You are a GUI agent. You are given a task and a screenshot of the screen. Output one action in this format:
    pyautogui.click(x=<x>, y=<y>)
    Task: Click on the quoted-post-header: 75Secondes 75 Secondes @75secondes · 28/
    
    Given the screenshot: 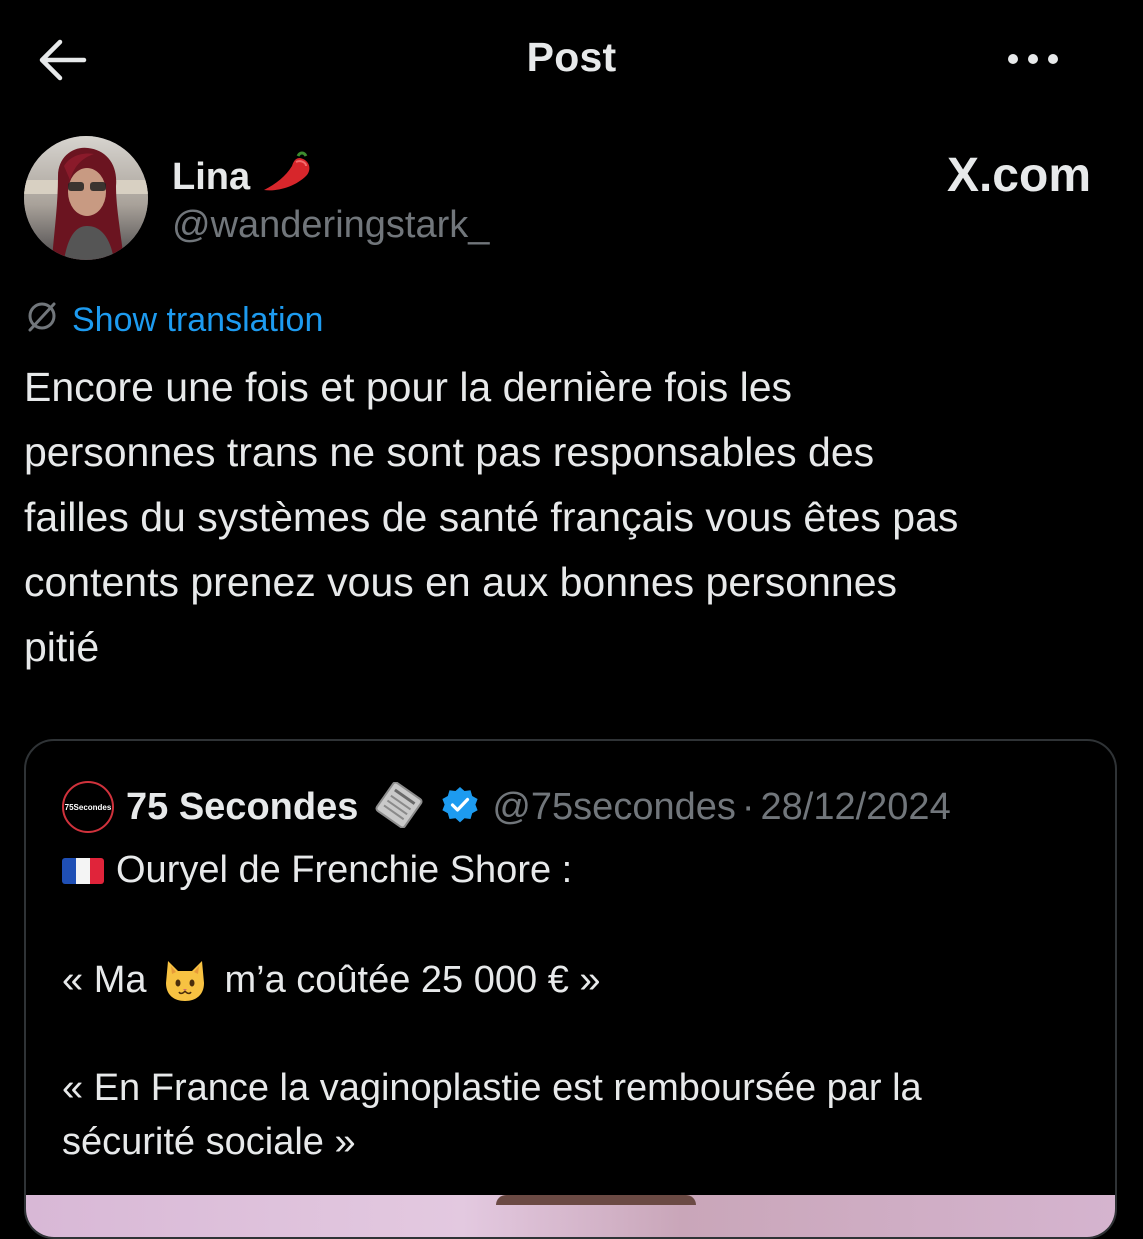 What is the action you would take?
    pyautogui.click(x=506, y=807)
    